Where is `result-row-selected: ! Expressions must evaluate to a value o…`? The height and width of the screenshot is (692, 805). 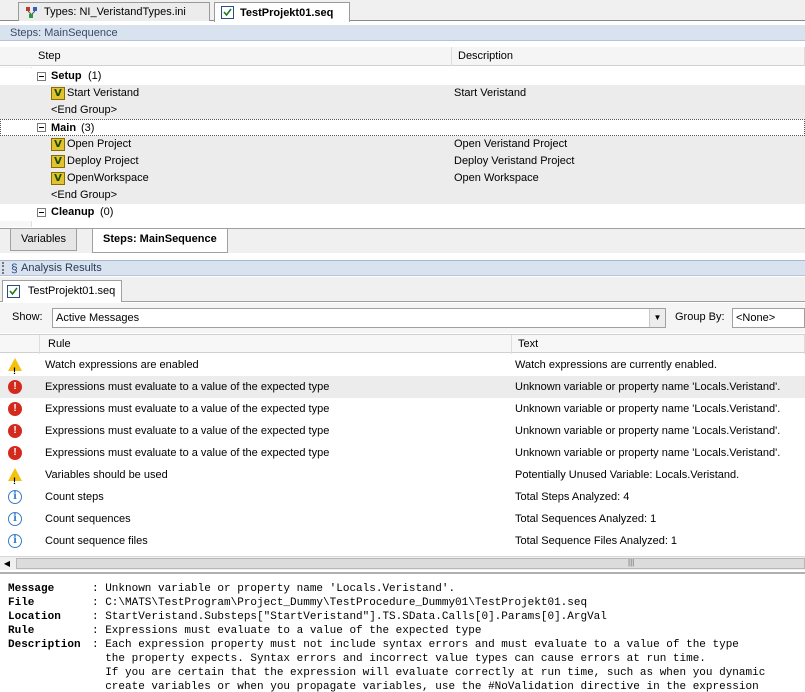 result-row-selected: ! Expressions must evaluate to a value o… is located at coordinates (402, 387).